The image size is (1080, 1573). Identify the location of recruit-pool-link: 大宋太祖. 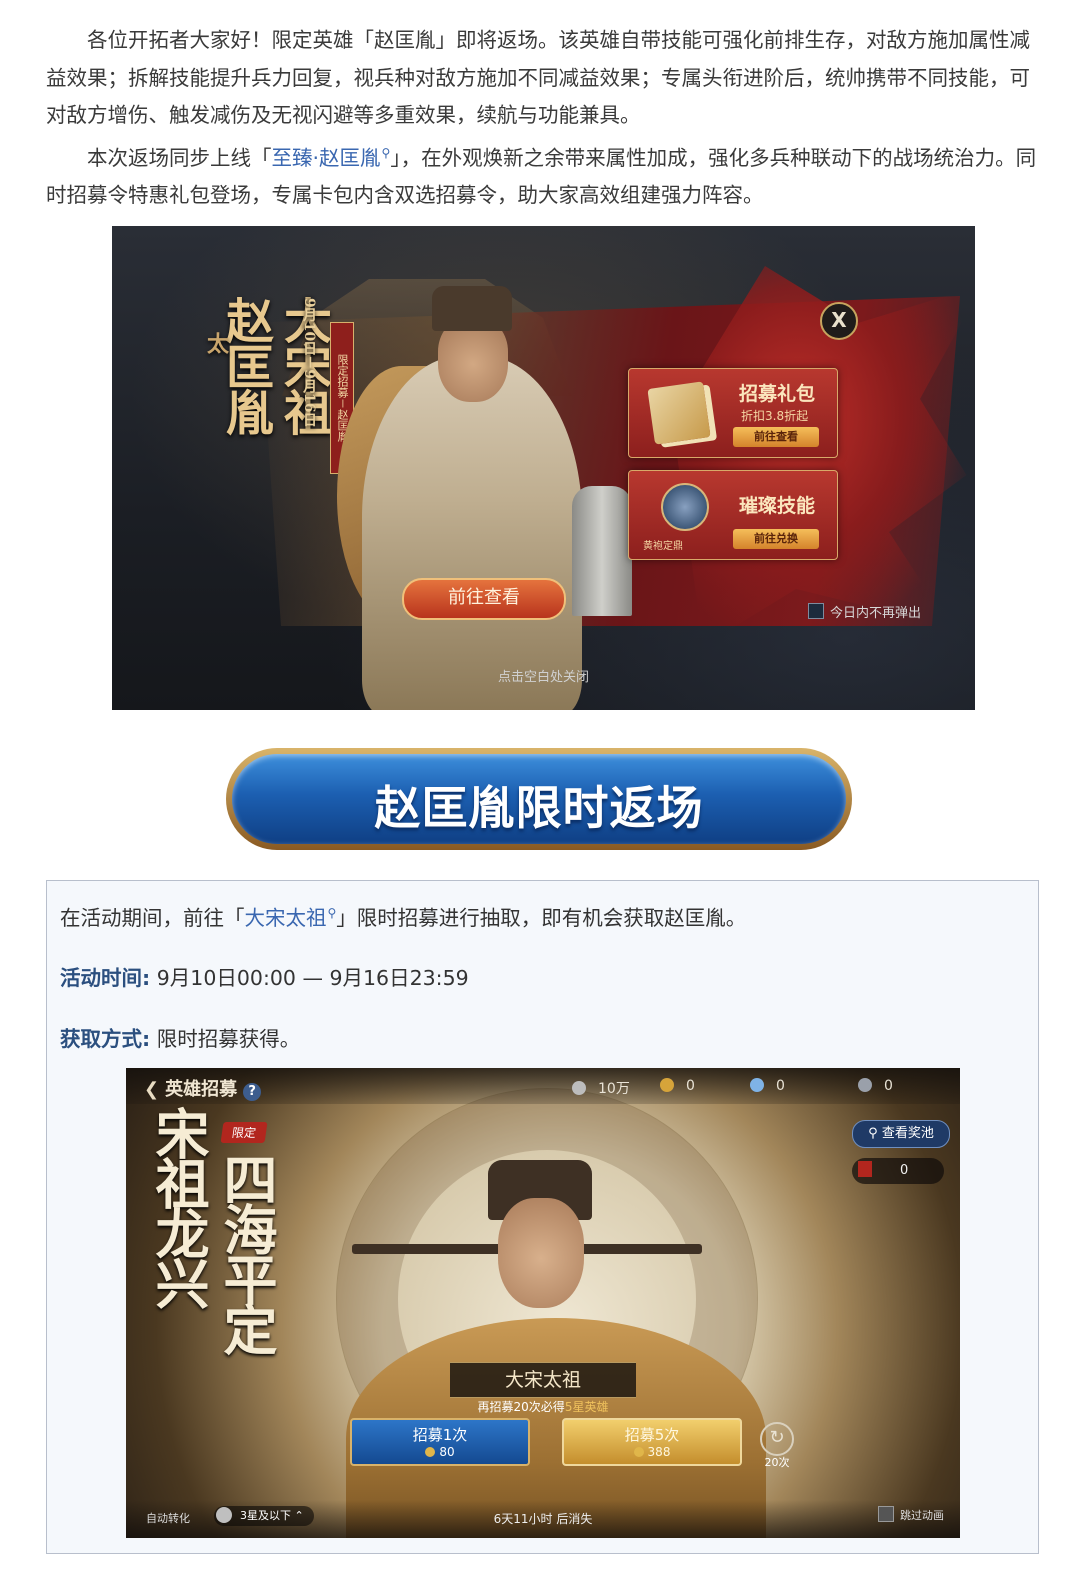
(286, 918).